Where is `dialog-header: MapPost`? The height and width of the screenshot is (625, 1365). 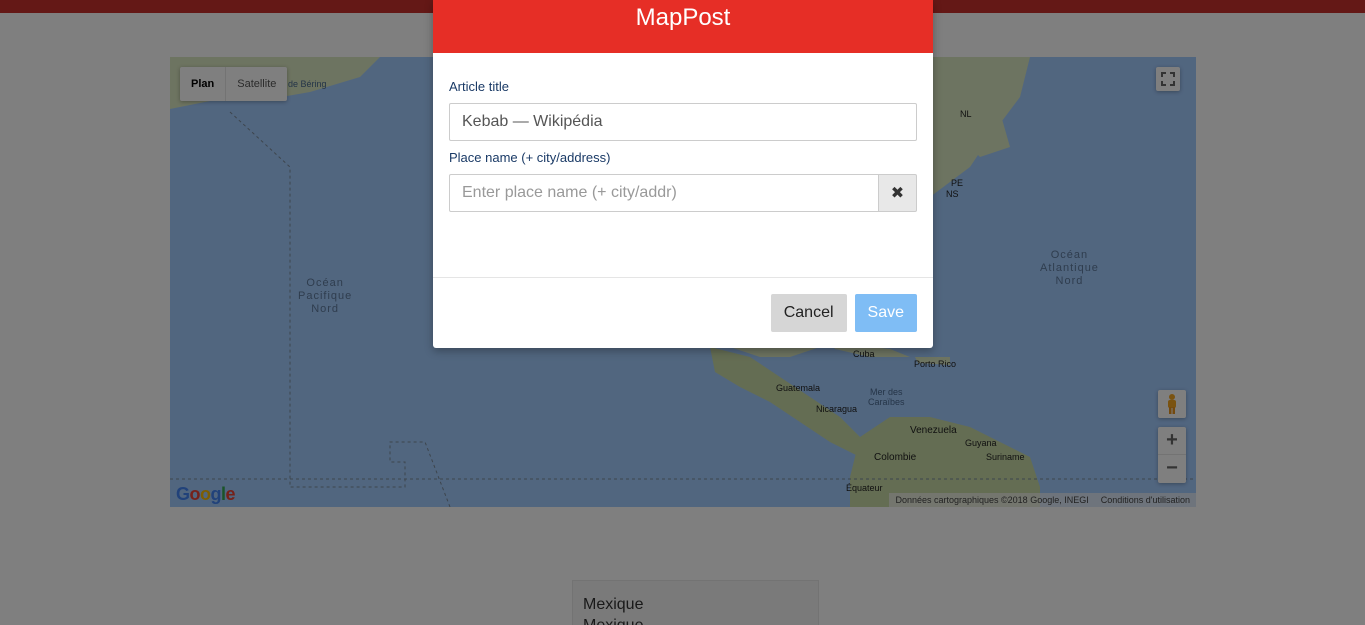
dialog-header: MapPost is located at coordinates (683, 26).